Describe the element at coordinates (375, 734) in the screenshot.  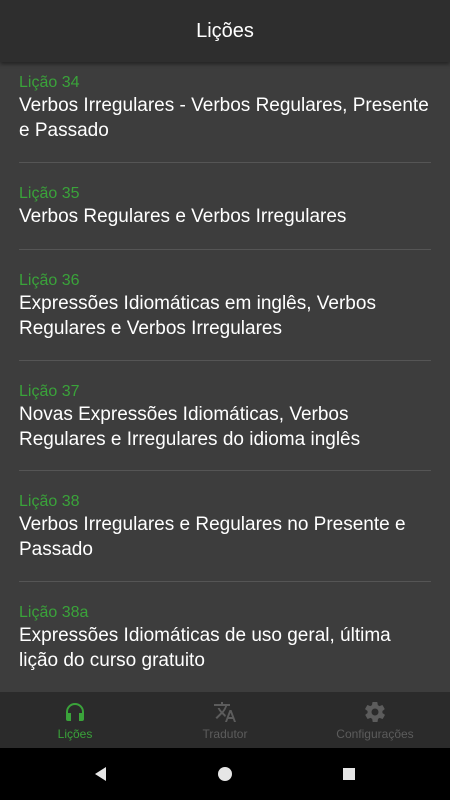
I see `nav-label-settings: Configurações` at that location.